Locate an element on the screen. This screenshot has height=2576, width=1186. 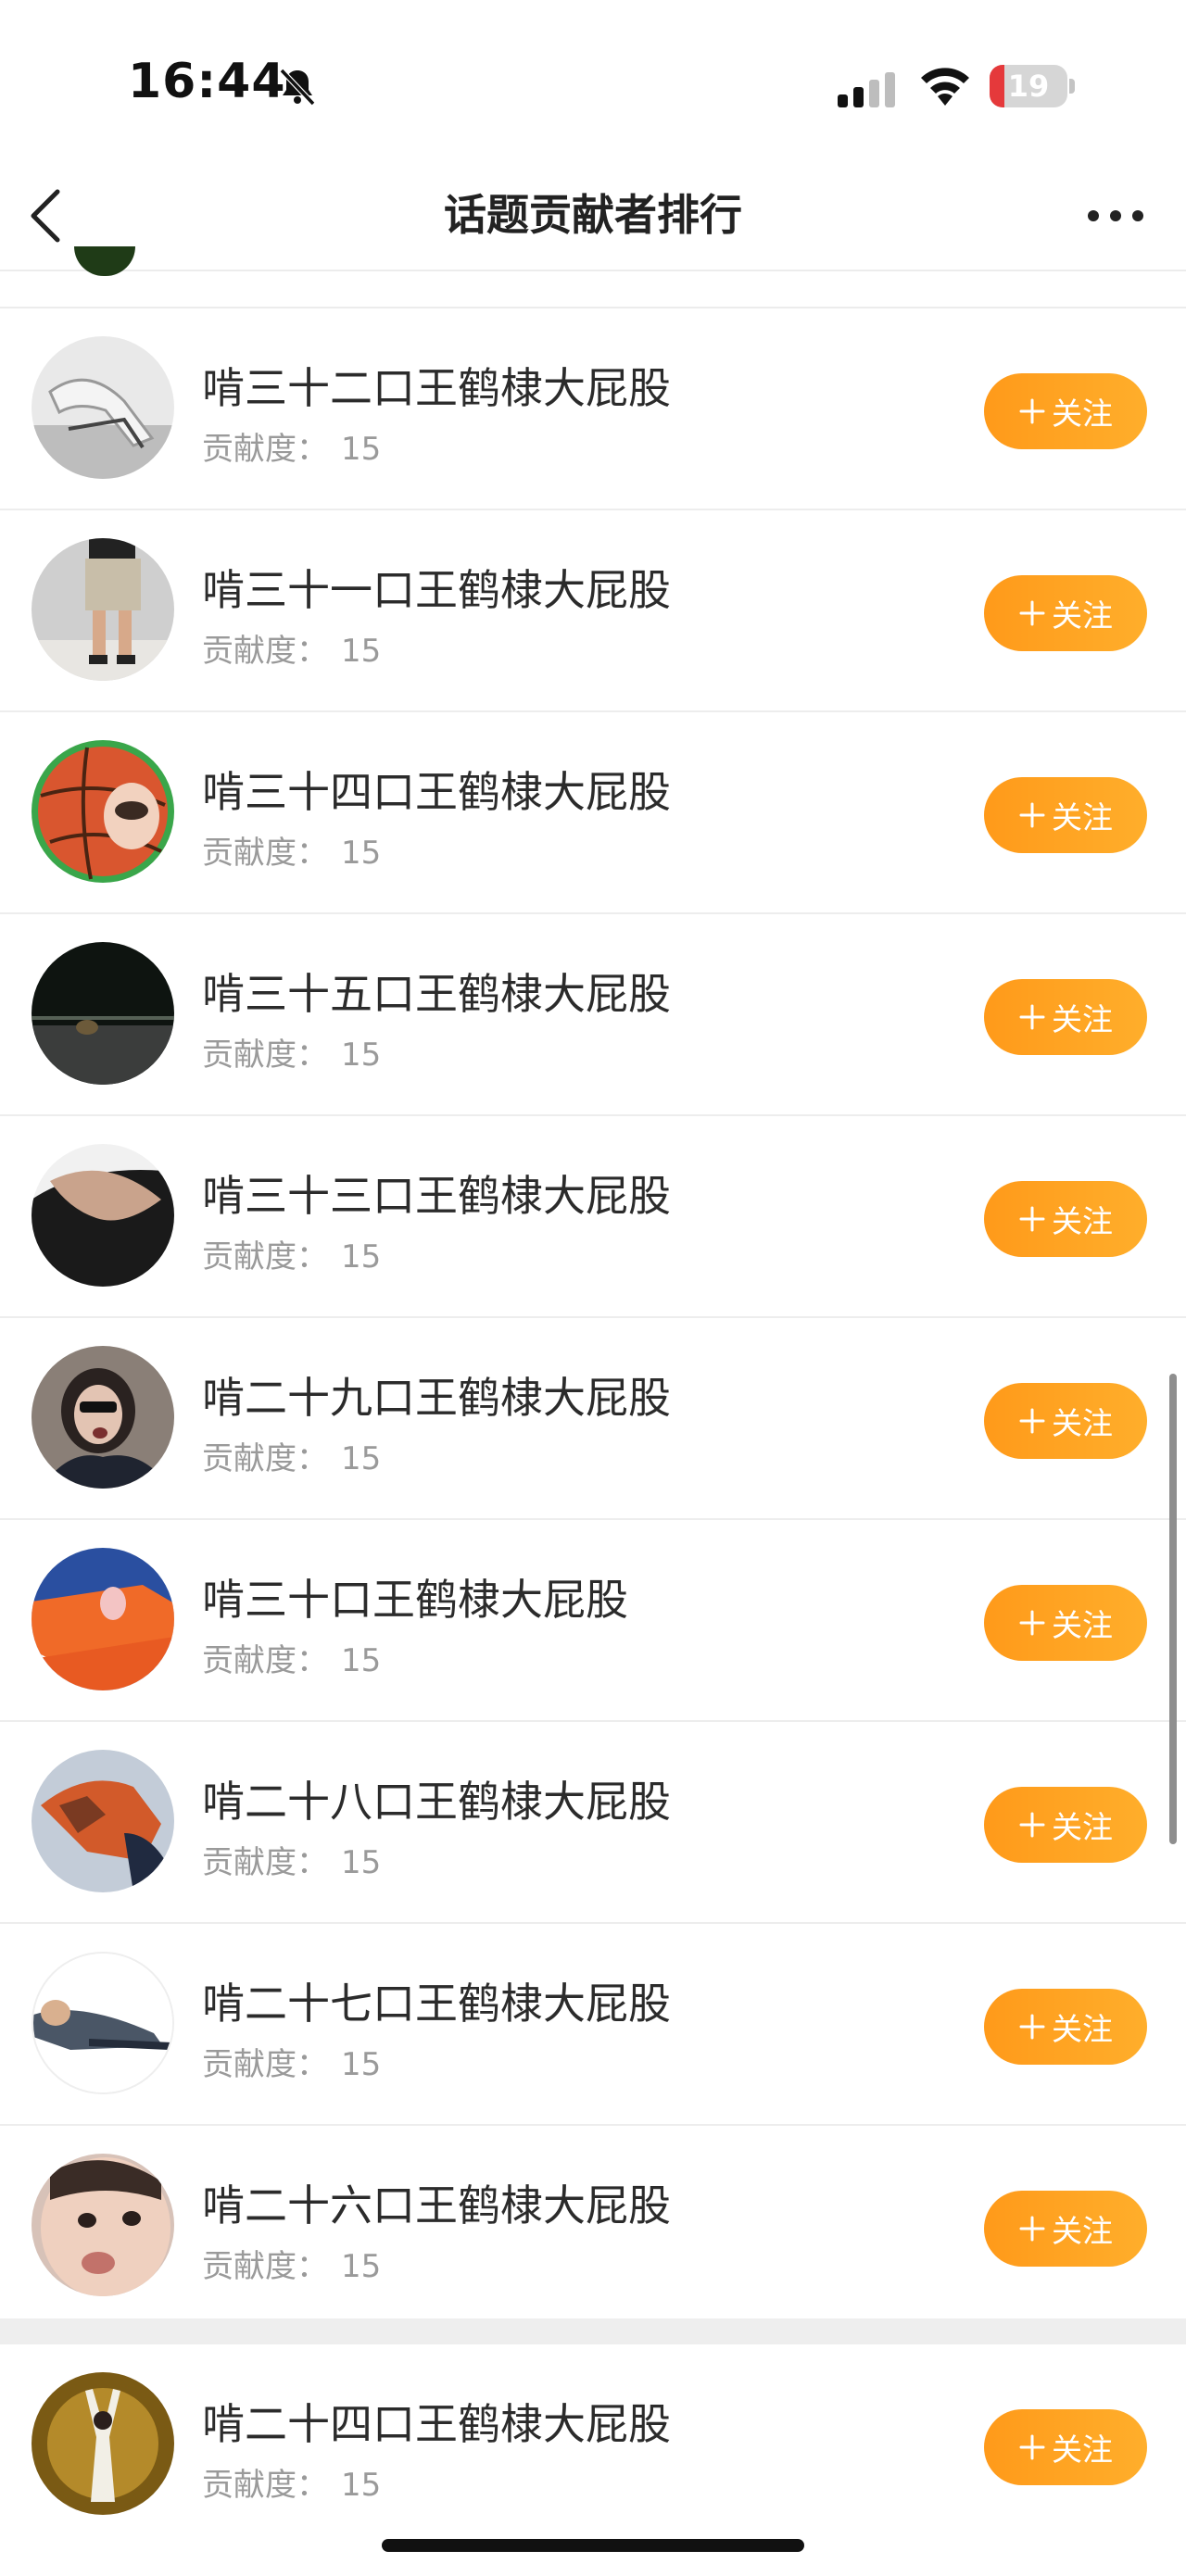
list-item: 啃二十六口王鹤棣大屁股 贡献度： 15 关注 is located at coordinates (593, 2227).